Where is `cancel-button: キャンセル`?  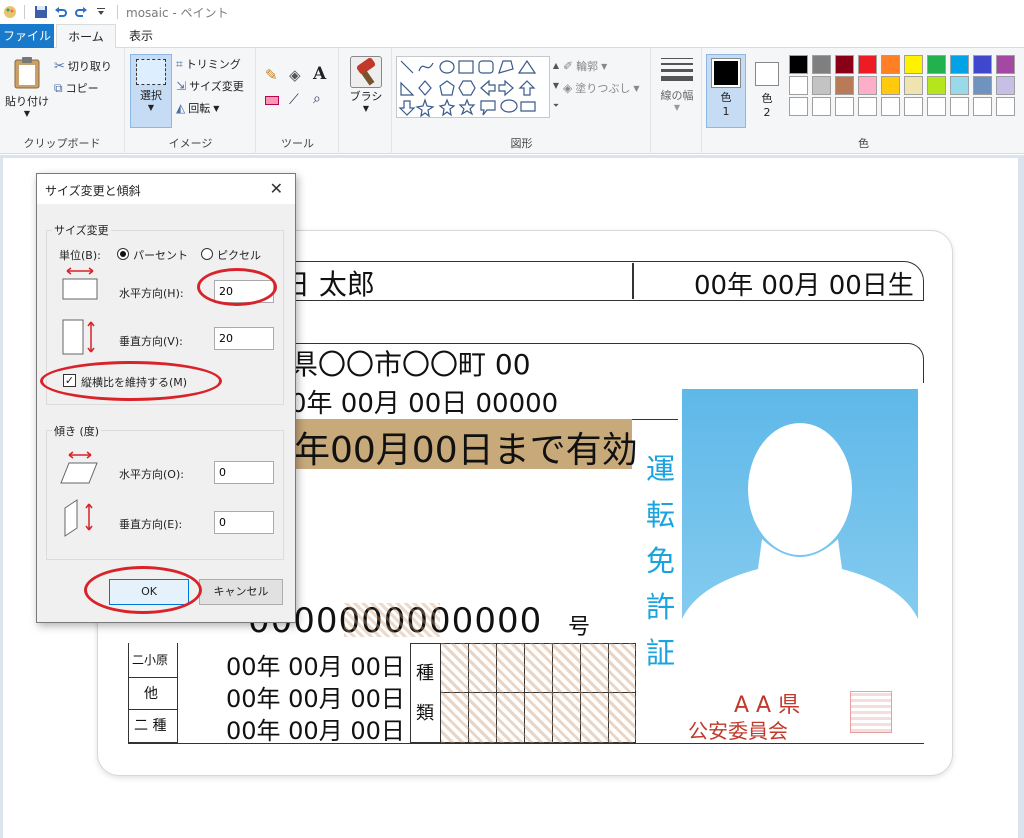
cancel-button: キャンセル is located at coordinates (241, 592).